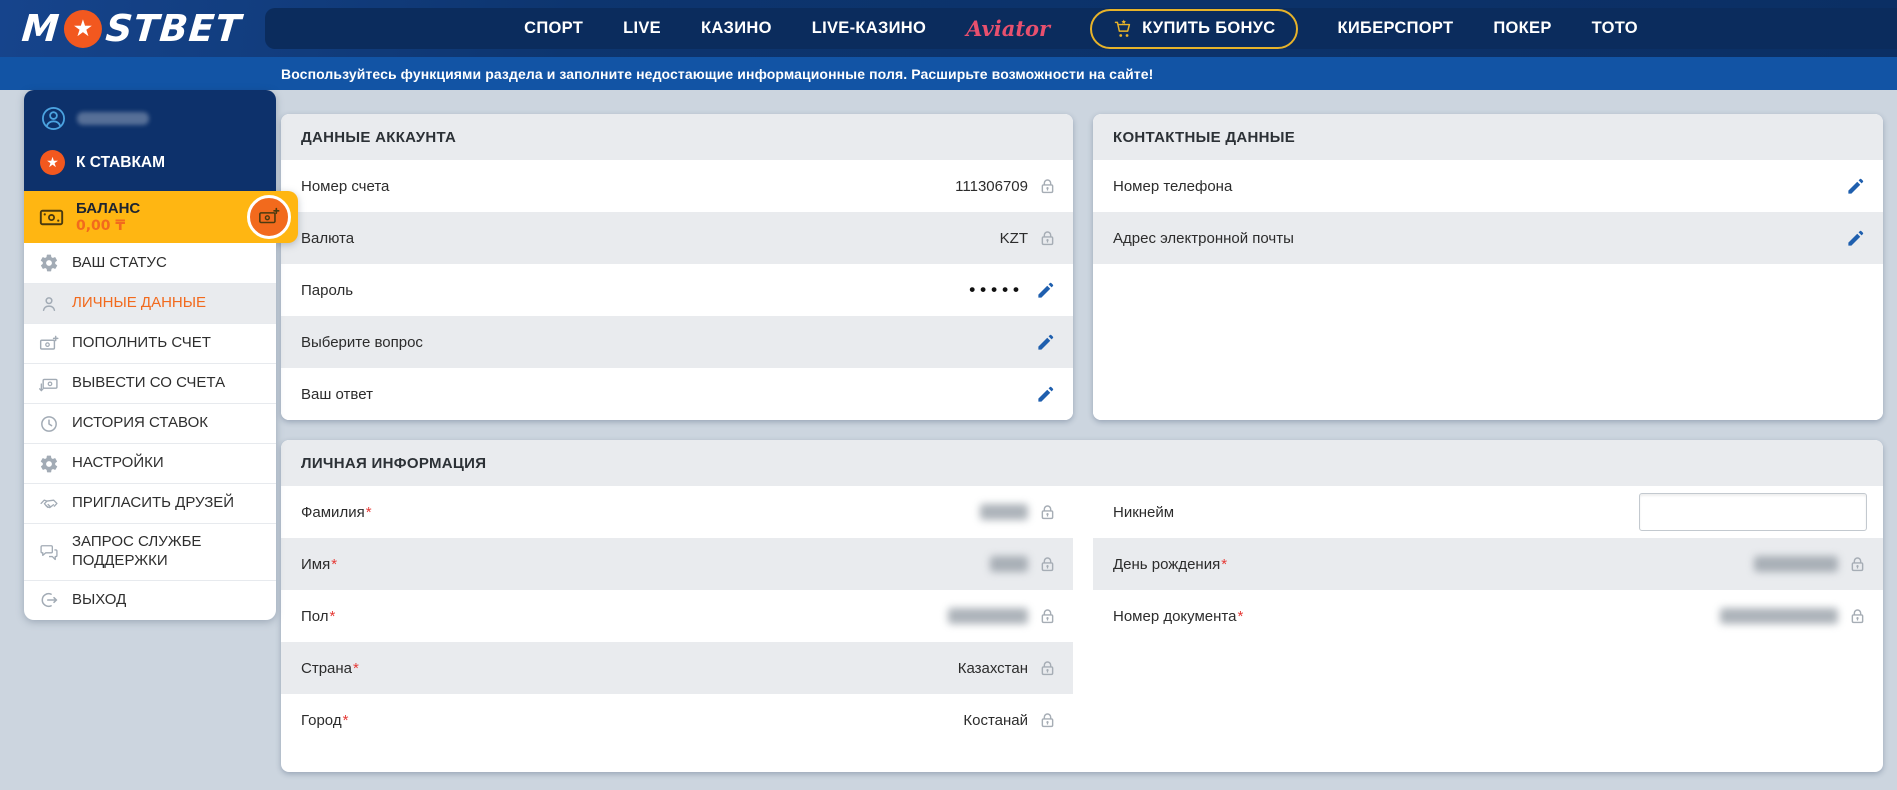 The width and height of the screenshot is (1897, 790). I want to click on field-value: 111306709, so click(991, 186).